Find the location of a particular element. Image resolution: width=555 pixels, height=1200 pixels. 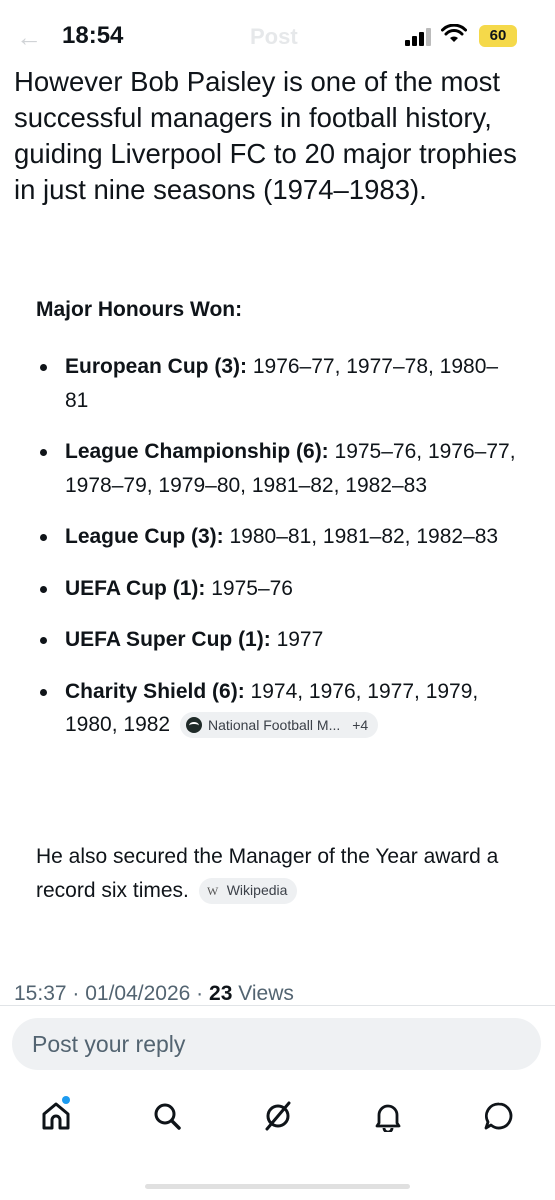

status-bar: ← Post 18:54 60 is located at coordinates (277, 33).